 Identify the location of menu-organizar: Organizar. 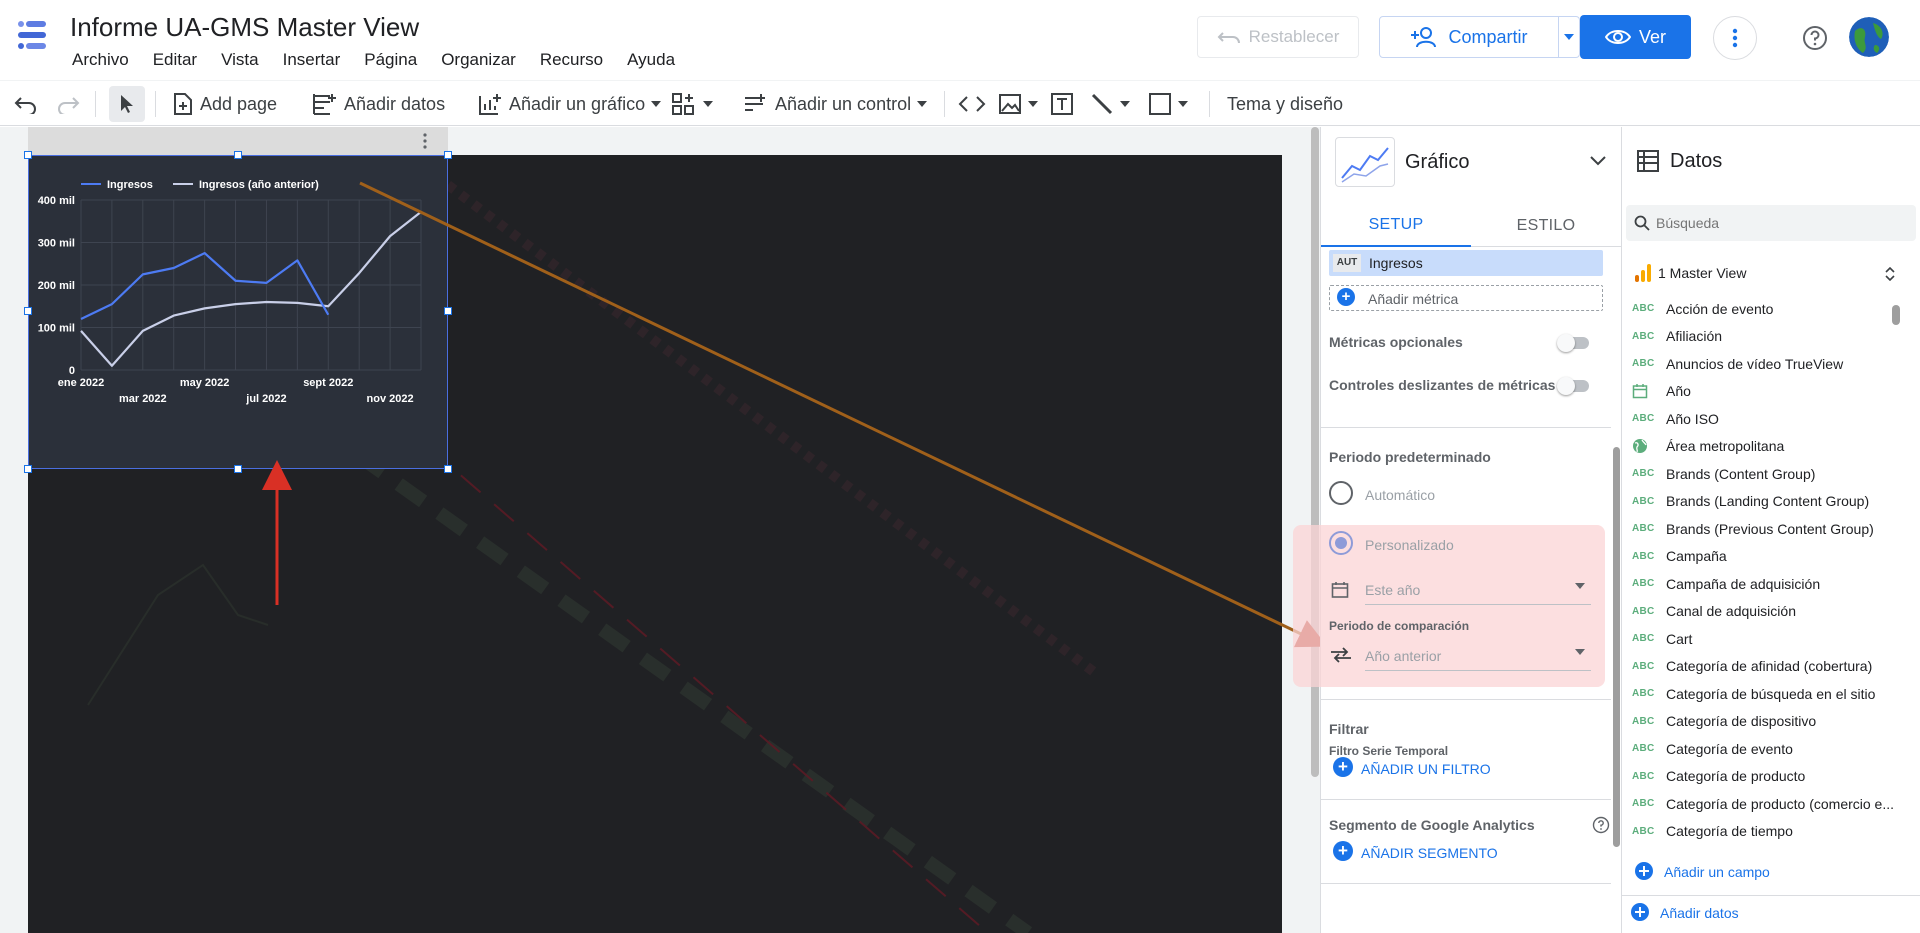
(478, 60).